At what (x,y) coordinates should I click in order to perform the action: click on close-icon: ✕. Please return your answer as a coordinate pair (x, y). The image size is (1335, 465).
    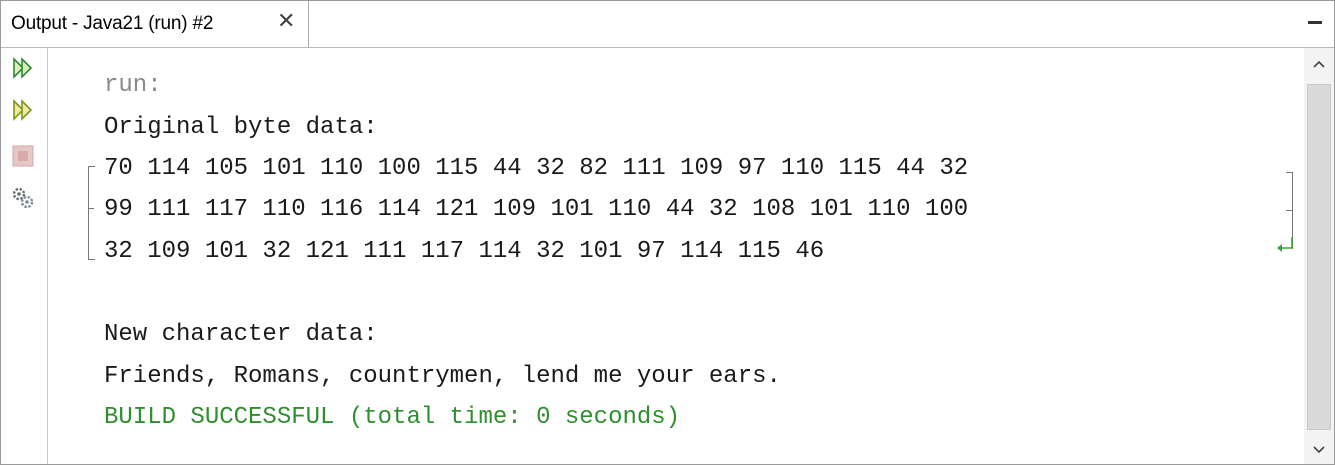
    Looking at the image, I should click on (286, 22).